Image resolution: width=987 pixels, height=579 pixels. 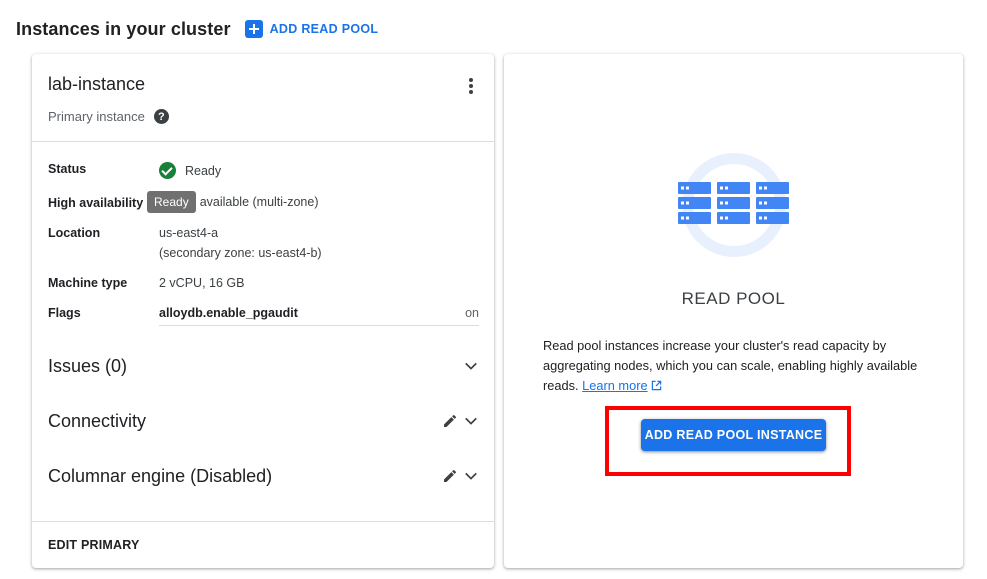 I want to click on columnar-engine-section: Columnar engine (Disabled), so click(x=264, y=476).